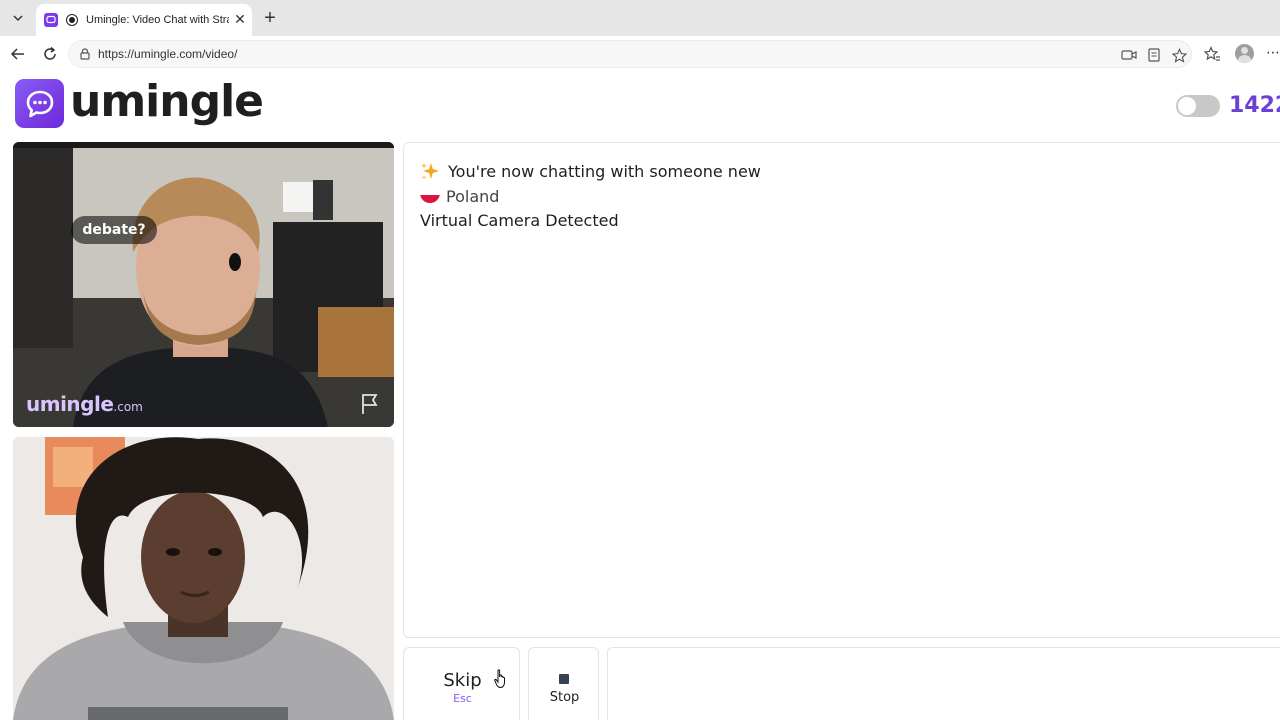  What do you see at coordinates (462, 698) in the screenshot?
I see `skip-shortcut-hint: Esc` at bounding box center [462, 698].